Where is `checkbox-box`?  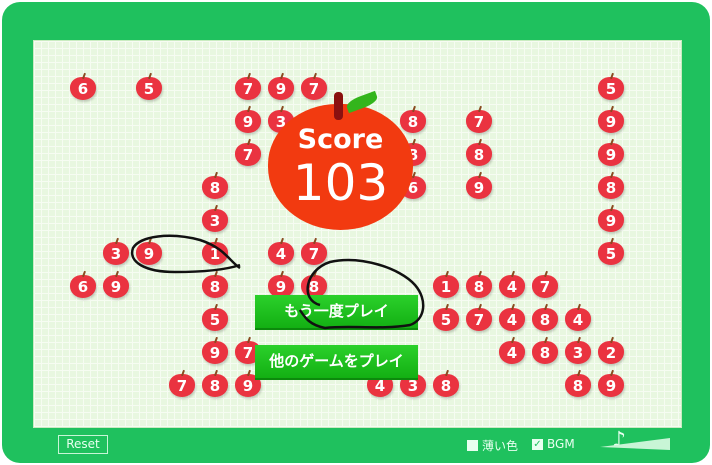
checkbox-box is located at coordinates (472, 445).